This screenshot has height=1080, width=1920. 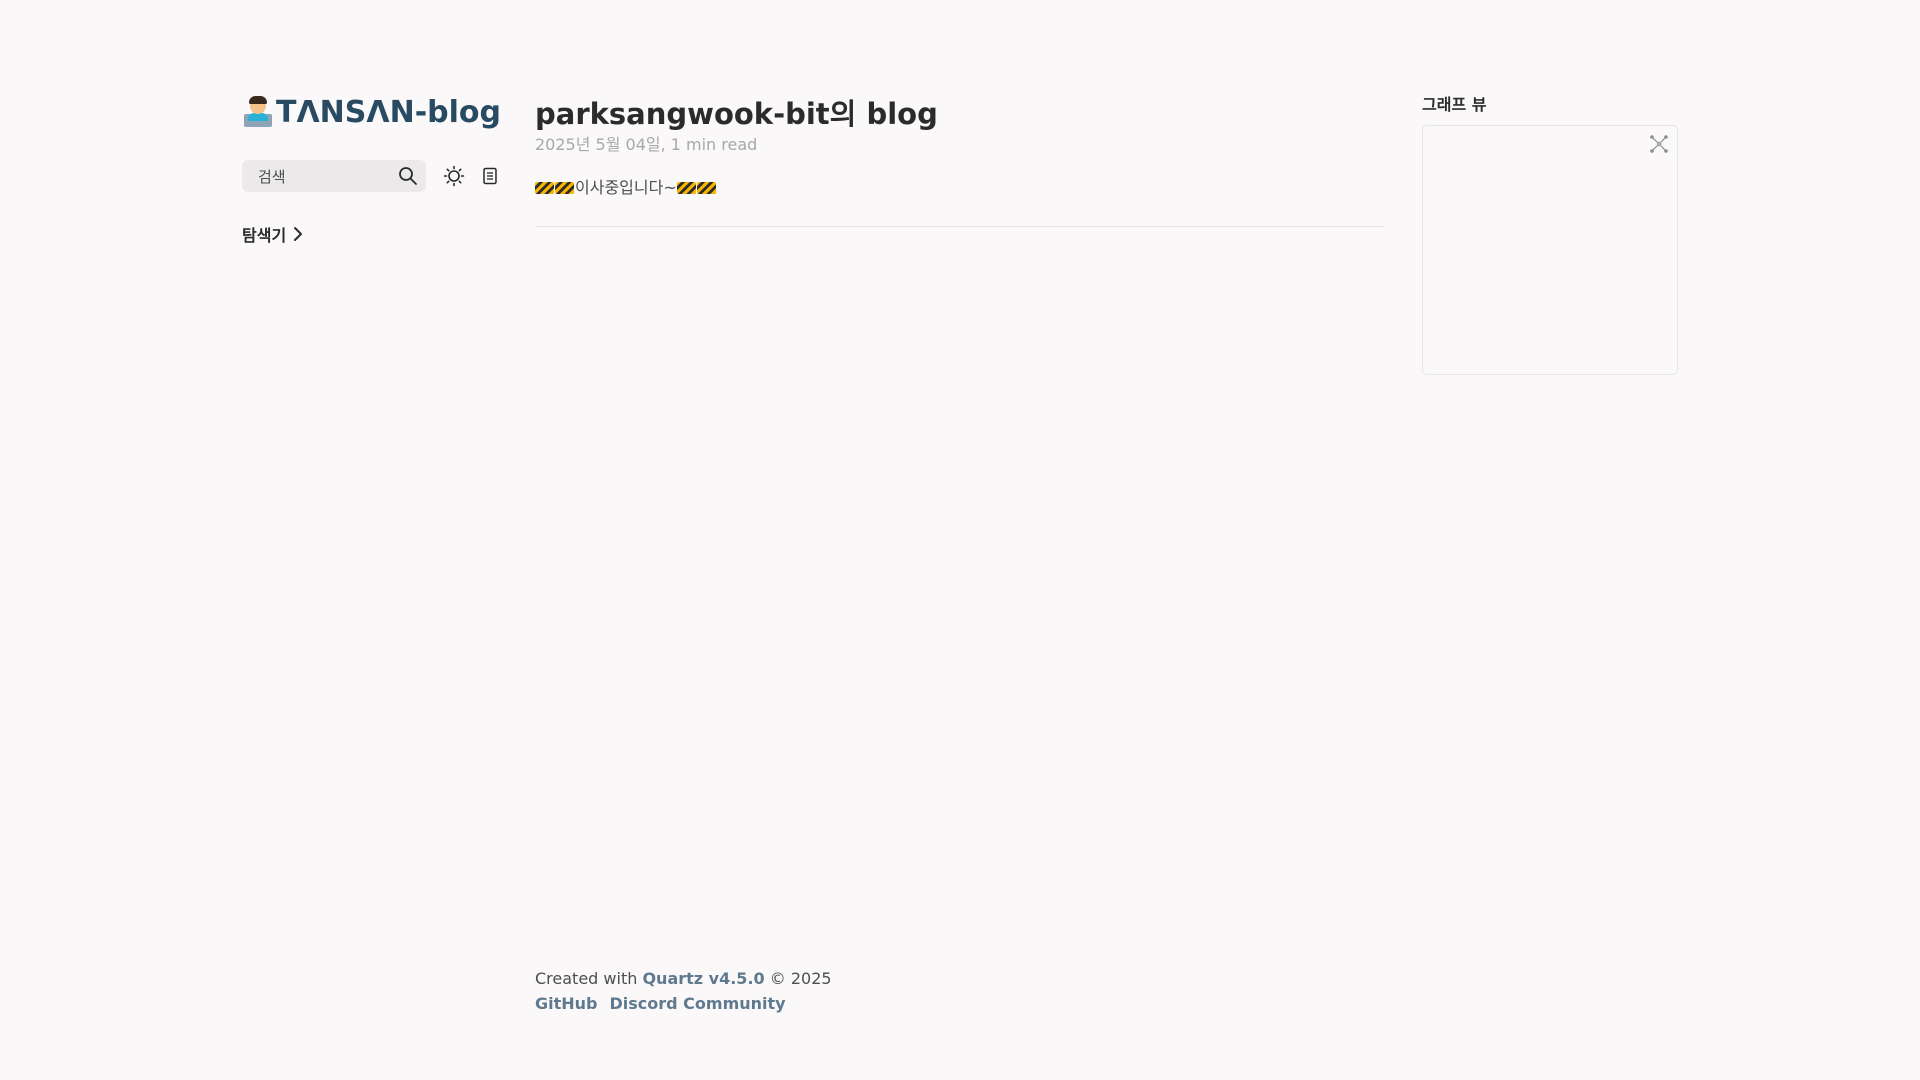 I want to click on theme-toggle-button, so click(x=454, y=176).